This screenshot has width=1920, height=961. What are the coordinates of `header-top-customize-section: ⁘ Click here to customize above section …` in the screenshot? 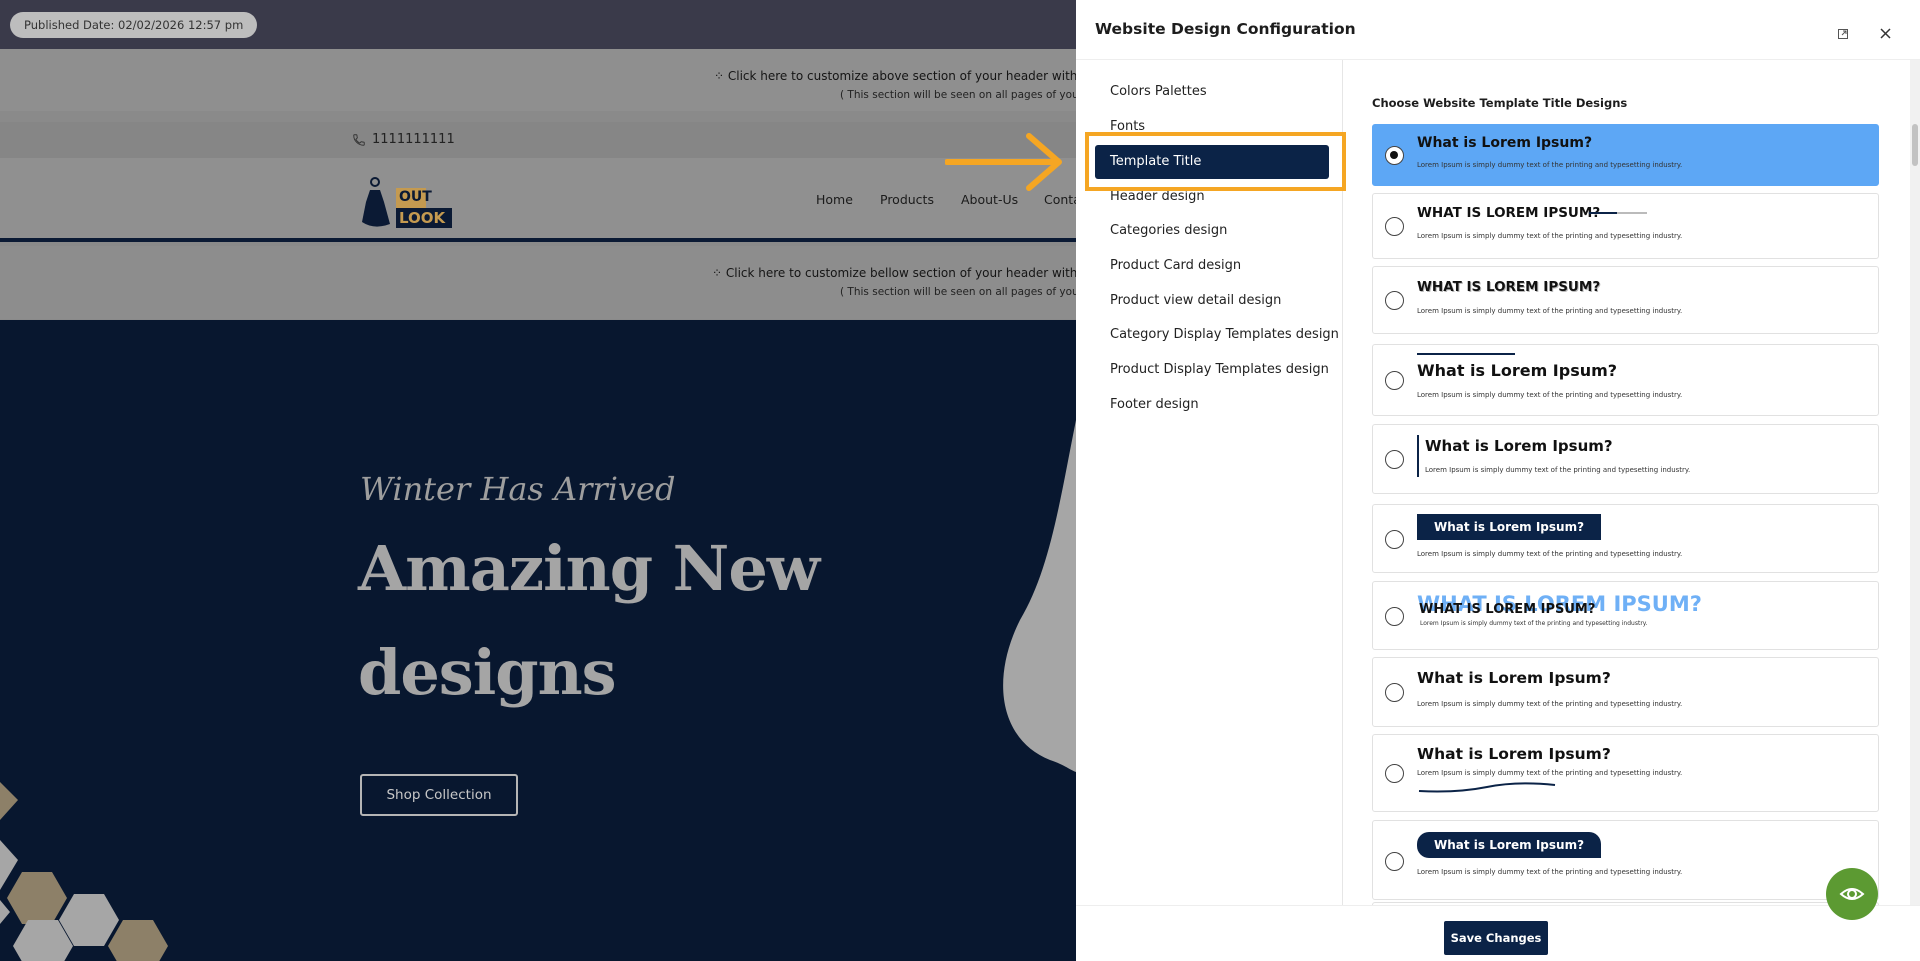 It's located at (538, 80).